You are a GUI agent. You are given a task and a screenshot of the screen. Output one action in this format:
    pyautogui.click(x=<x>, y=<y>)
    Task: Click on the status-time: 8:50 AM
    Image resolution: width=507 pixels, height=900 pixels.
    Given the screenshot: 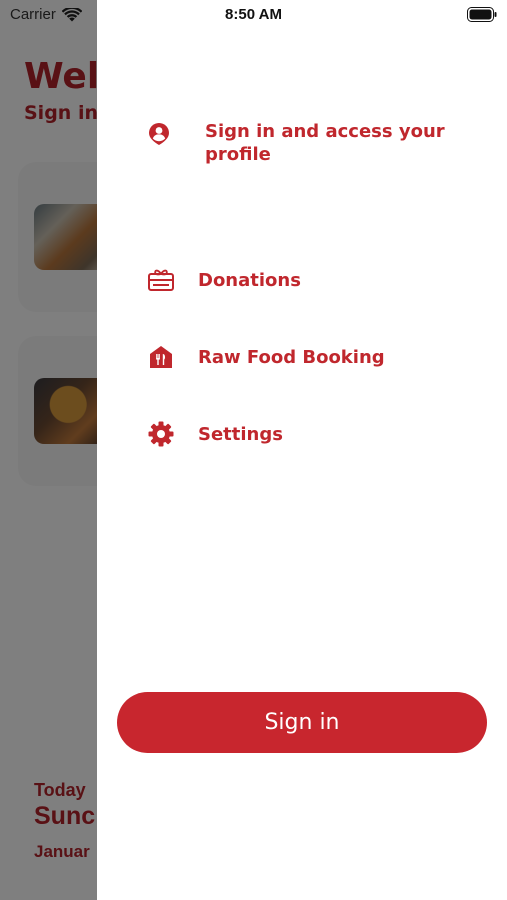 What is the action you would take?
    pyautogui.click(x=253, y=14)
    